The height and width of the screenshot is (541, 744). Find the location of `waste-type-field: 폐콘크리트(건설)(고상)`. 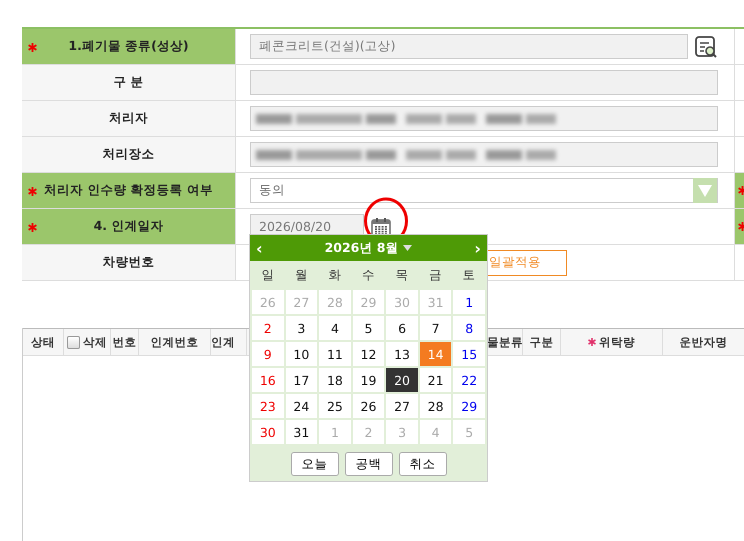

waste-type-field: 폐콘크리트(건설)(고상) is located at coordinates (469, 46).